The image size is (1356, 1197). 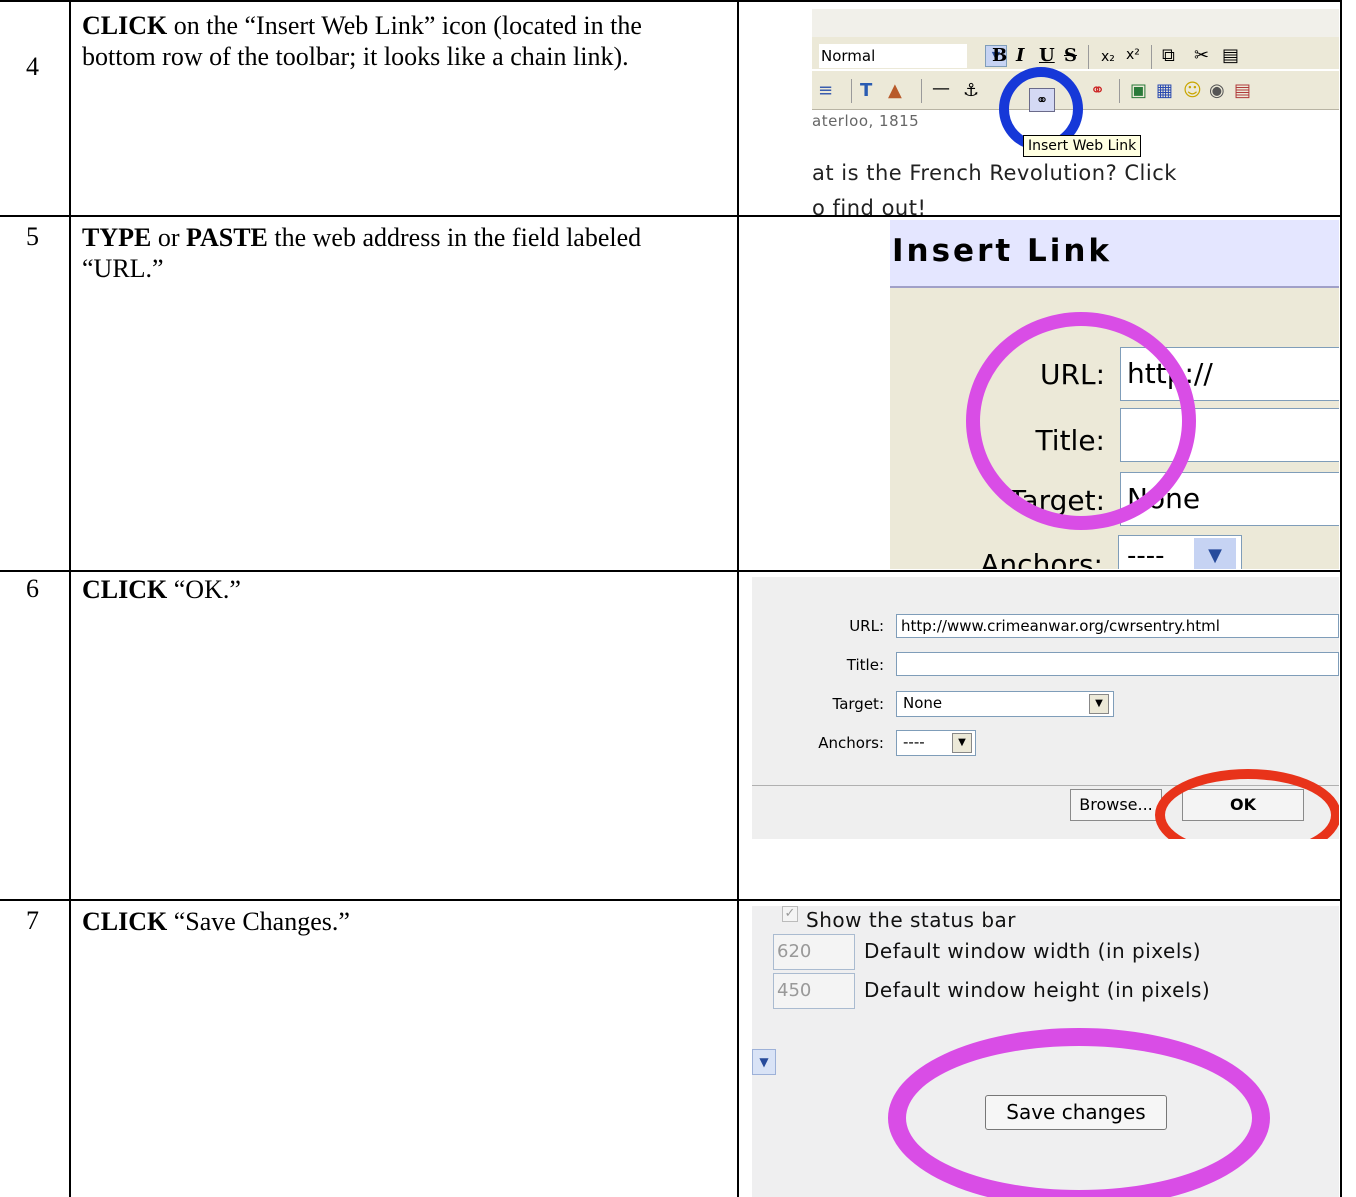 What do you see at coordinates (32, 66) in the screenshot?
I see `step-number: 4` at bounding box center [32, 66].